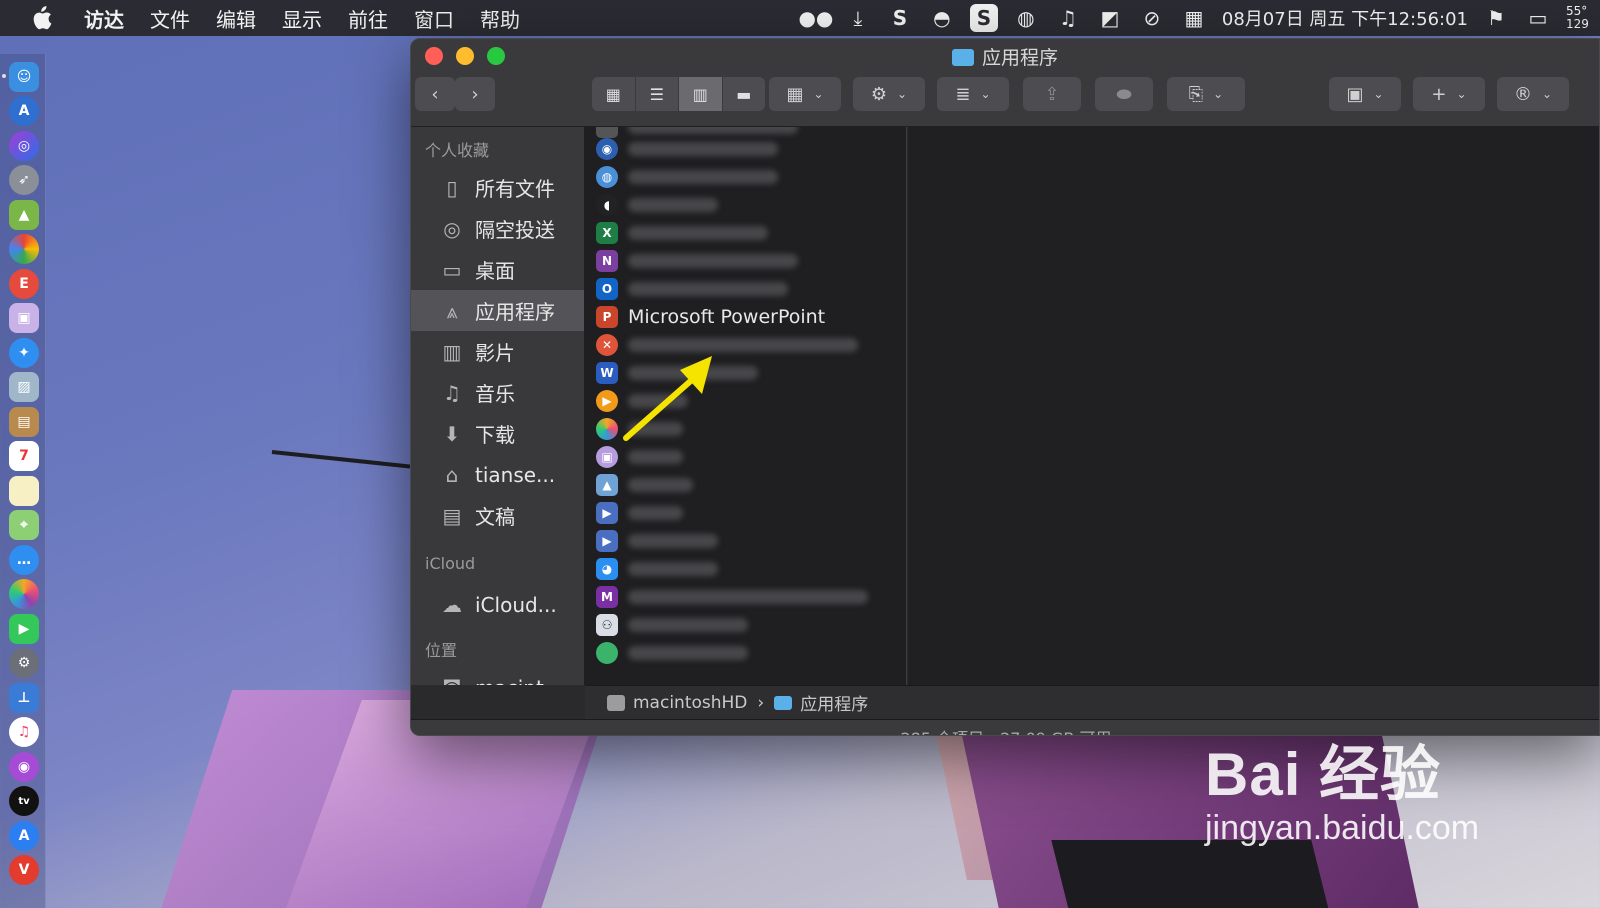 The height and width of the screenshot is (908, 1600). What do you see at coordinates (24, 456) in the screenshot?
I see `calendar-icon: 7` at bounding box center [24, 456].